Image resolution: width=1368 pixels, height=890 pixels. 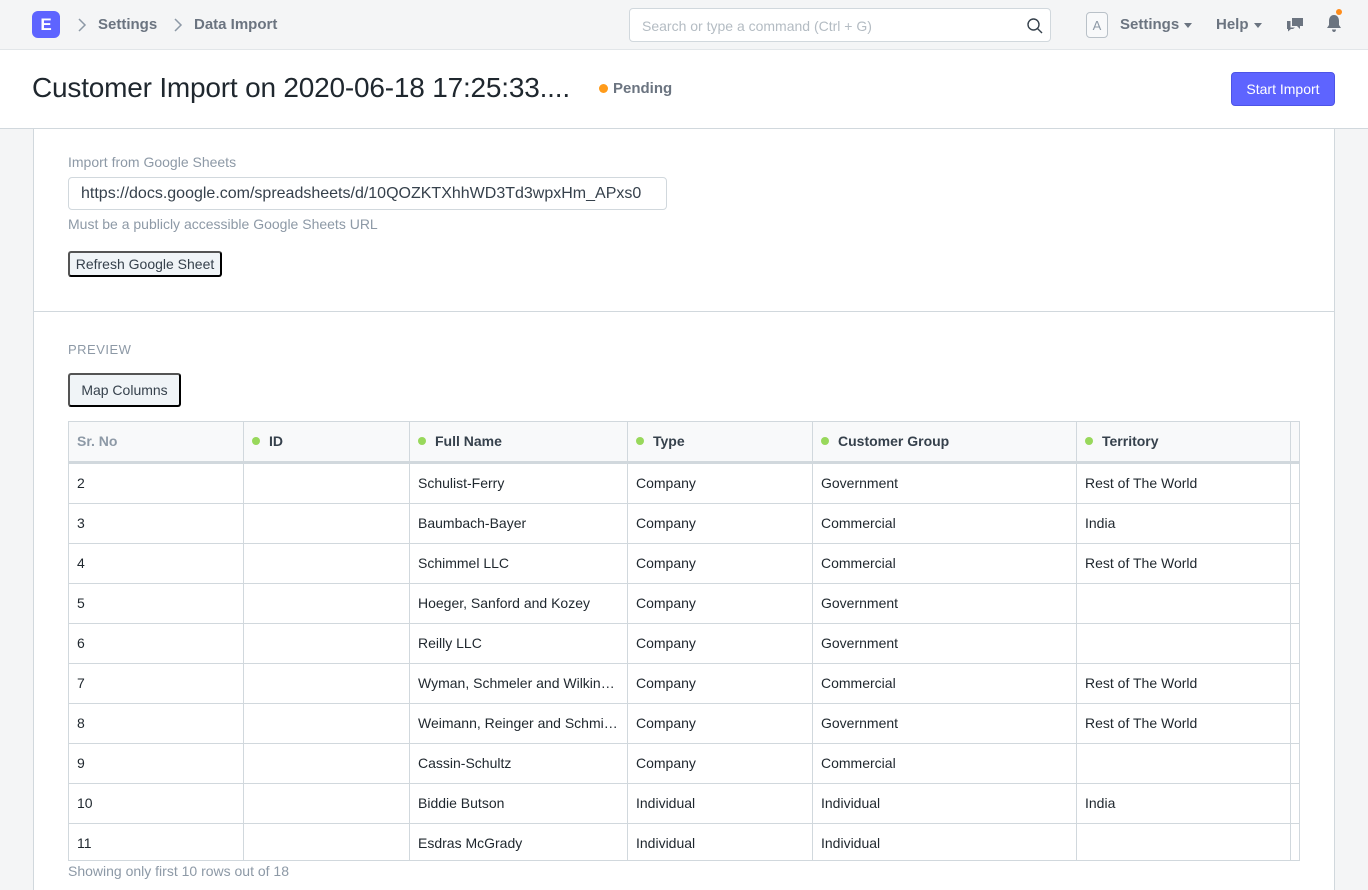 I want to click on table-cell-sr-no: 5, so click(x=156, y=603).